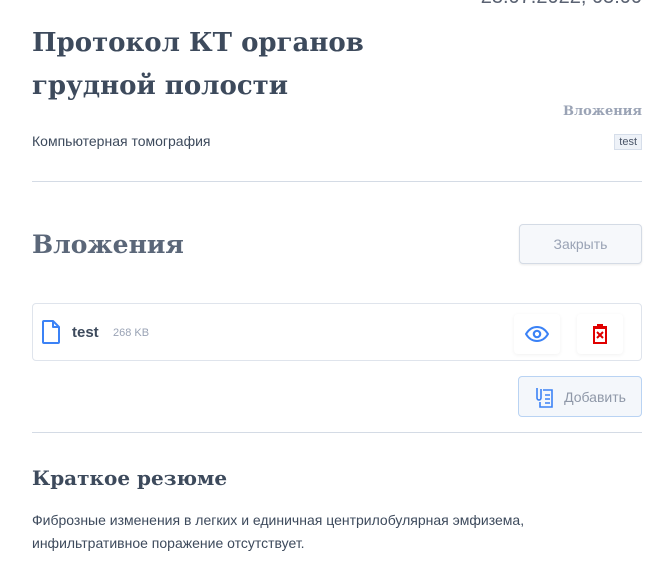  What do you see at coordinates (544, 397) in the screenshot?
I see `attach-document-icon` at bounding box center [544, 397].